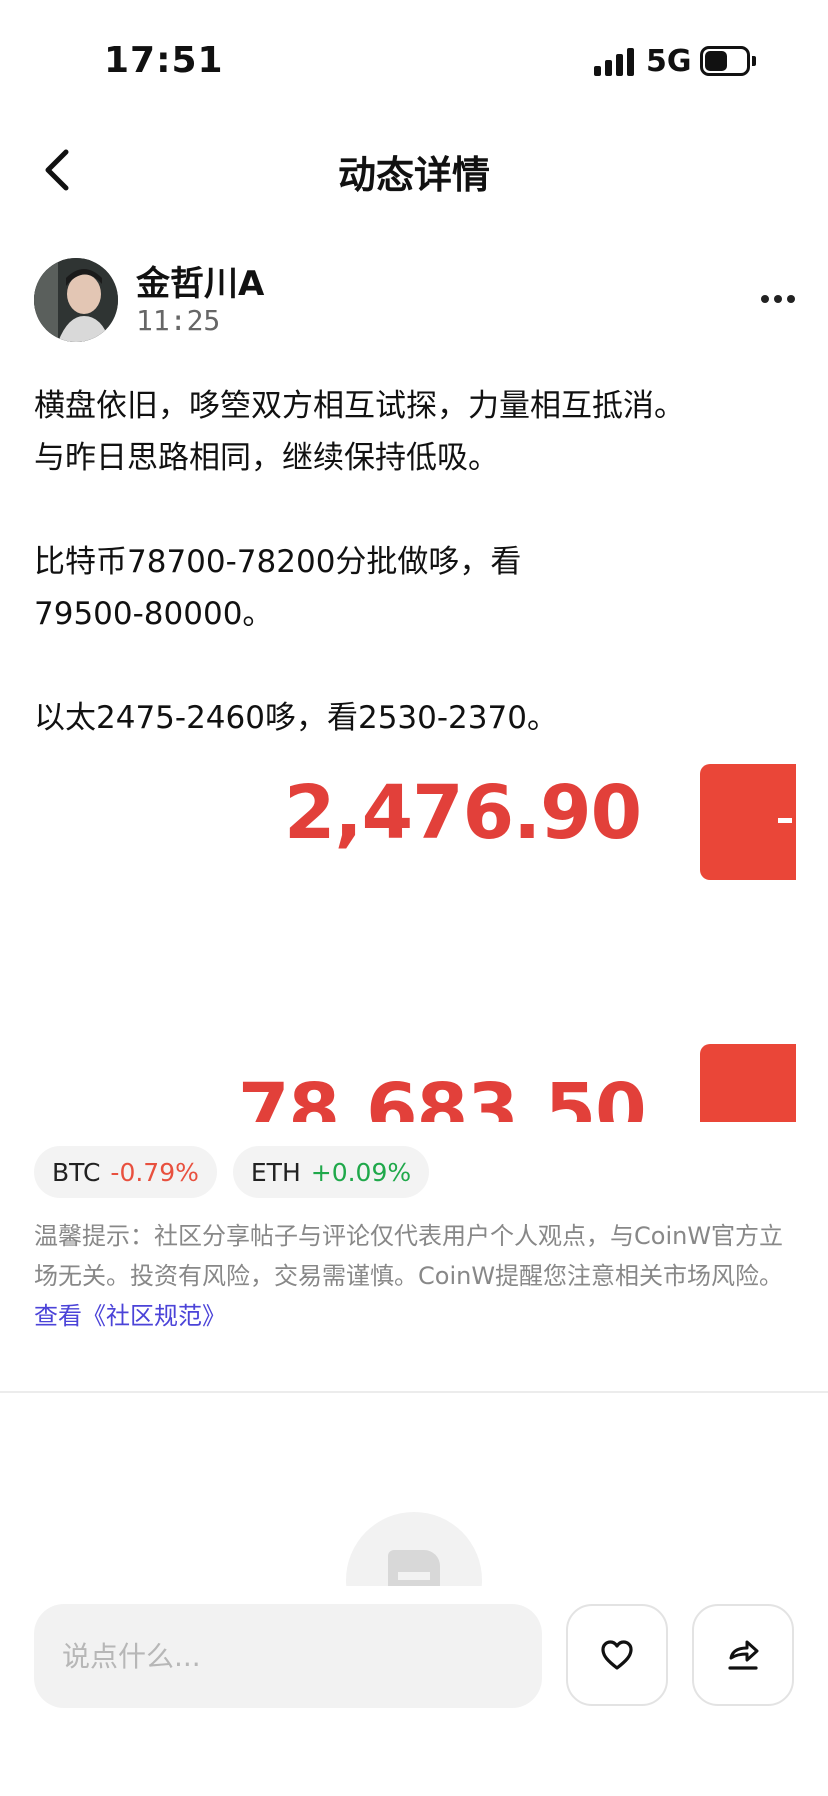 The height and width of the screenshot is (1796, 828). What do you see at coordinates (414, 304) in the screenshot?
I see `author-row: 金哲川A 11:25` at bounding box center [414, 304].